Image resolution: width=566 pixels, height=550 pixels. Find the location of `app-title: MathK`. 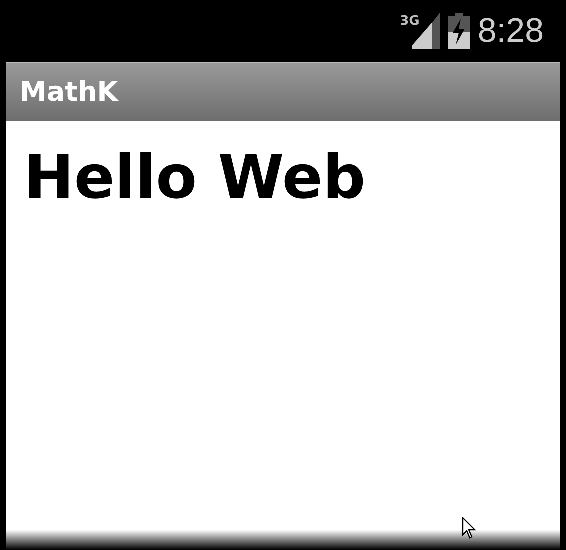

app-title: MathK is located at coordinates (69, 92).